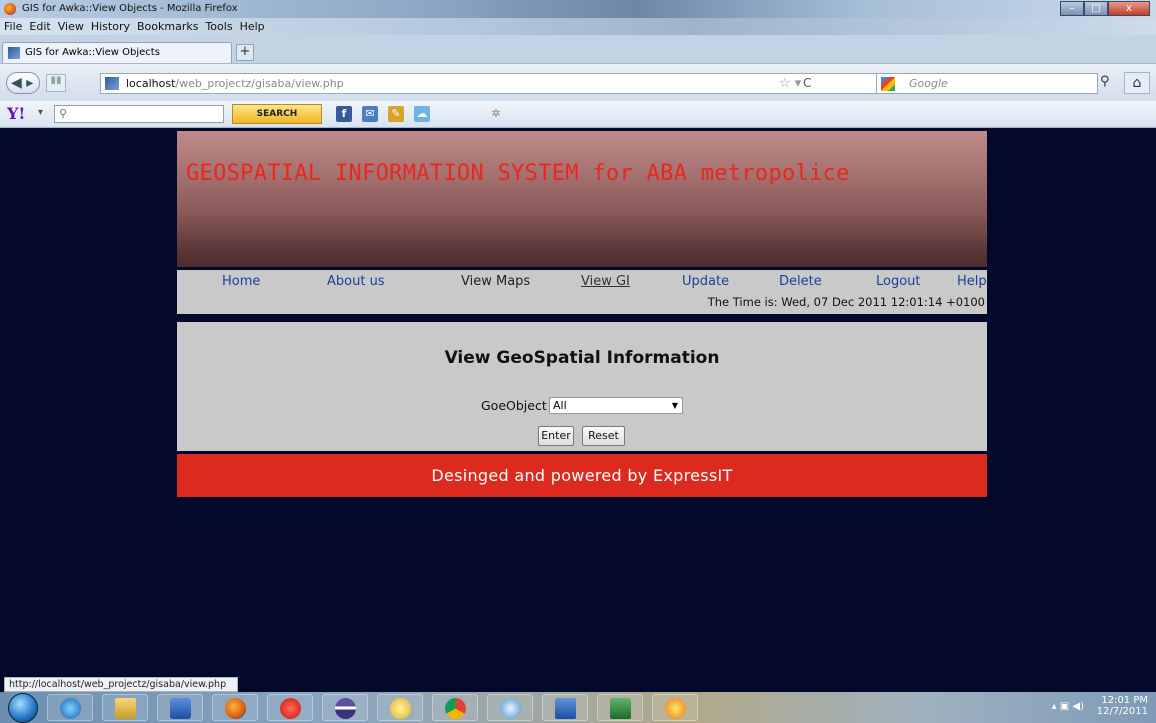 The image size is (1156, 723). Describe the element at coordinates (1072, 8) in the screenshot. I see `minimize-button: –` at that location.